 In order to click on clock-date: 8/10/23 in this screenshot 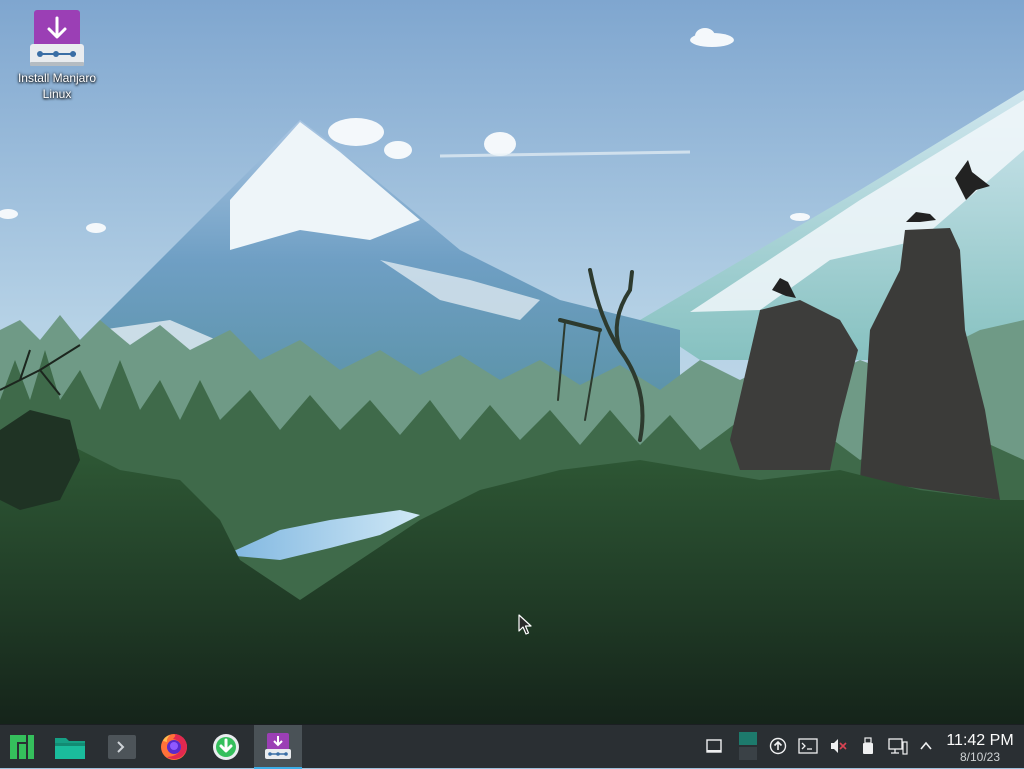, I will do `click(980, 757)`.